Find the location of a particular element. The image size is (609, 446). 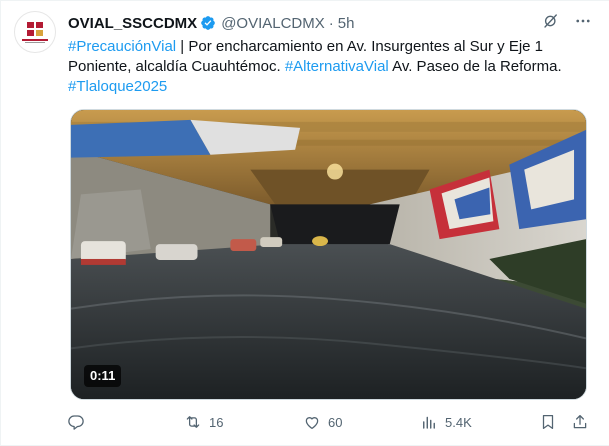

timestamp: 5h is located at coordinates (346, 23).